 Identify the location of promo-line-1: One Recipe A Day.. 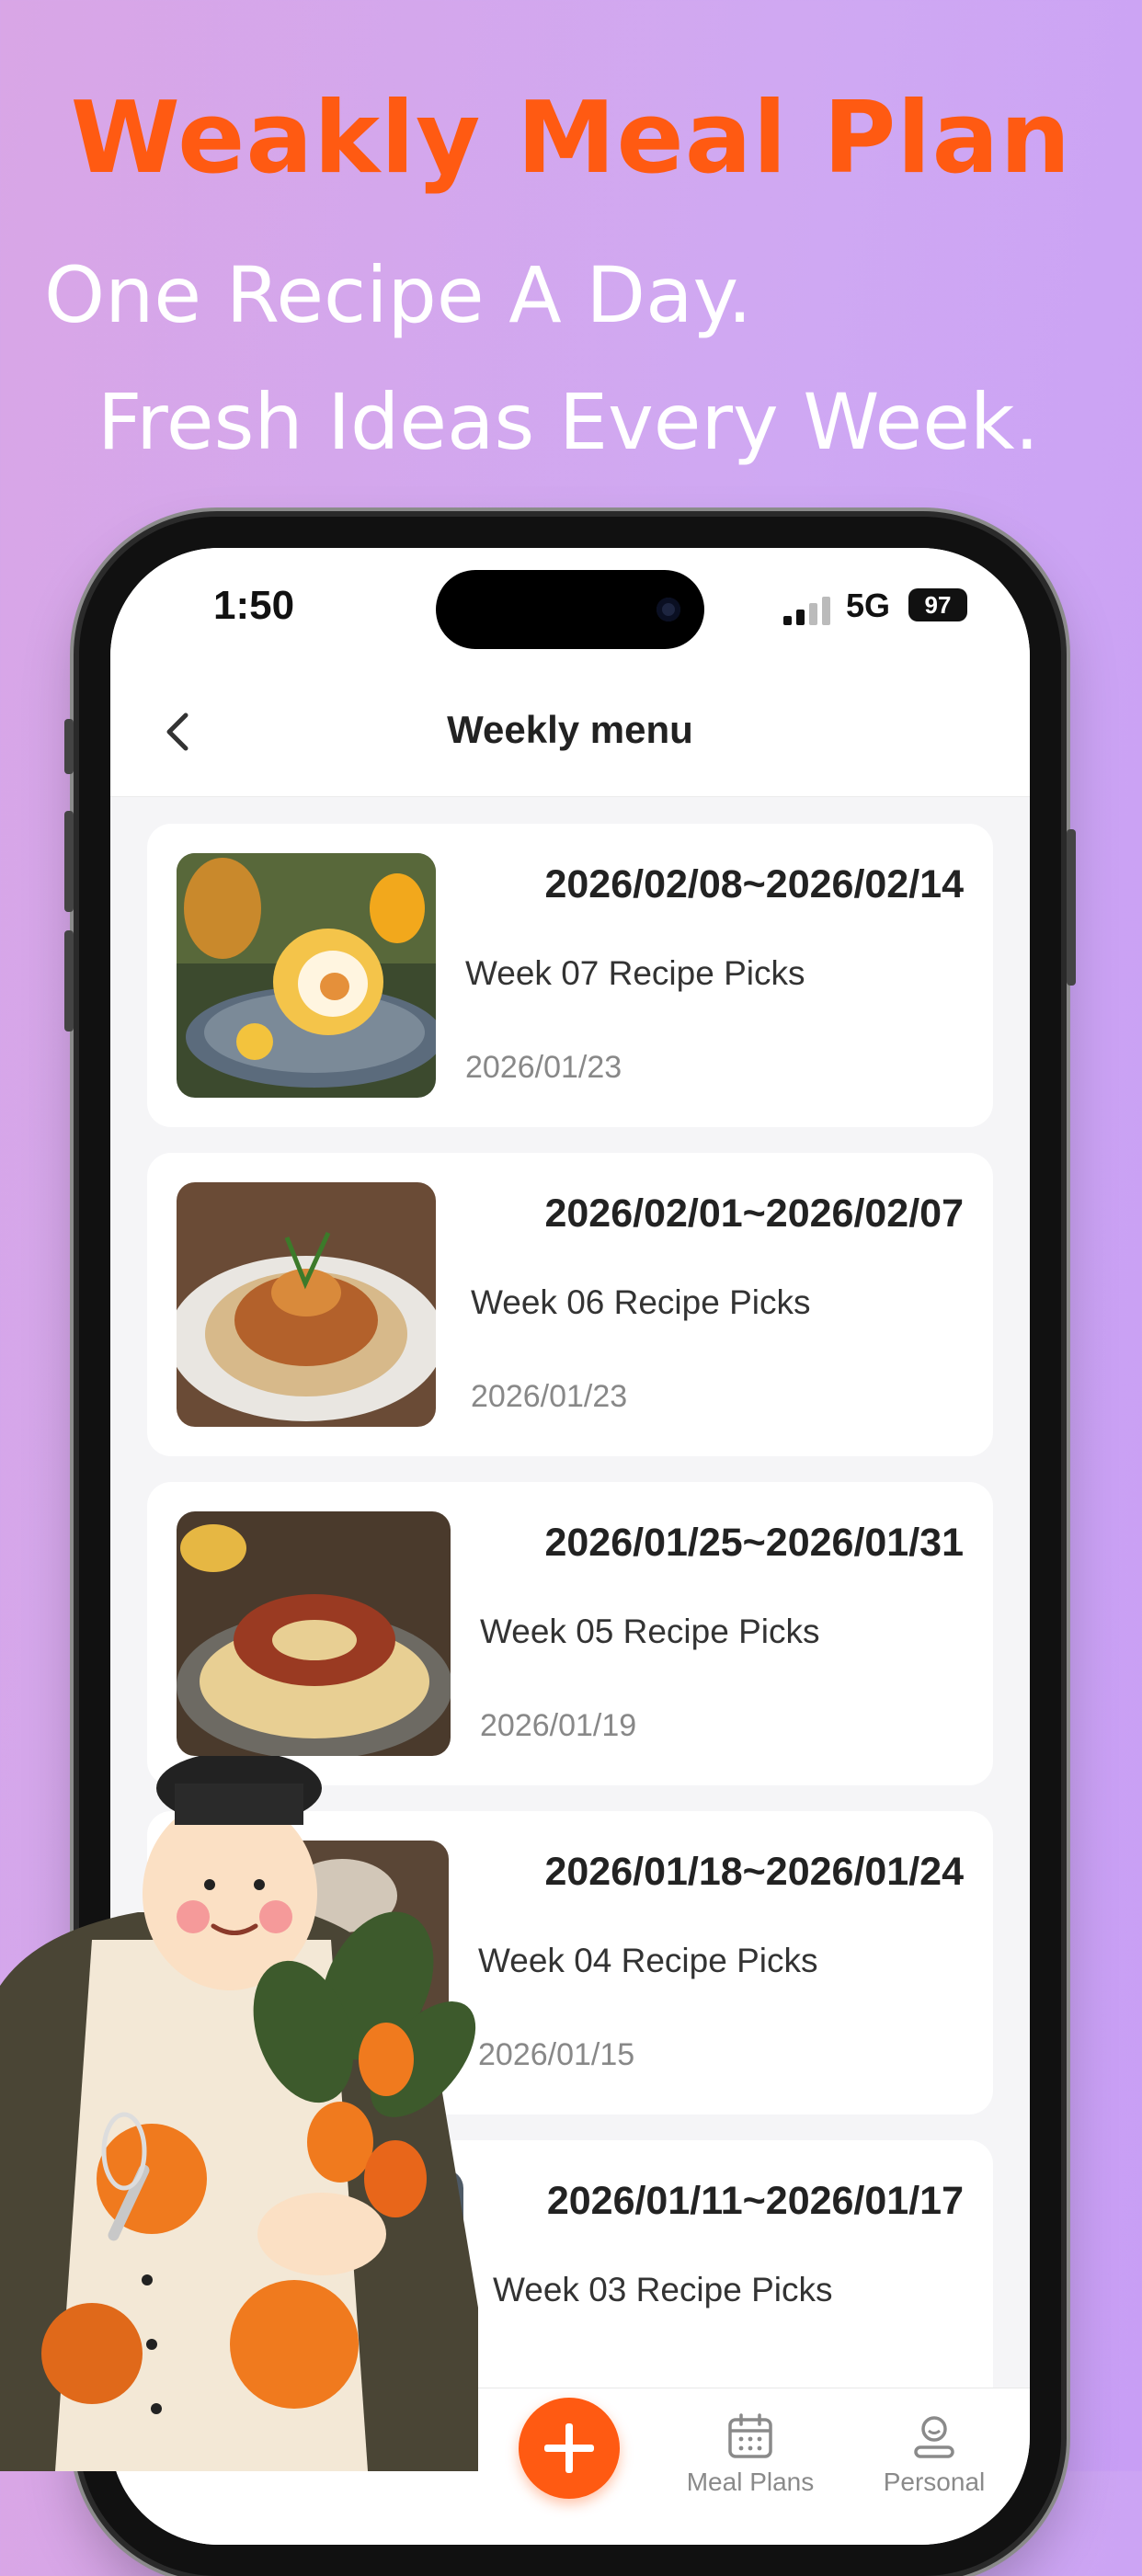
(398, 295).